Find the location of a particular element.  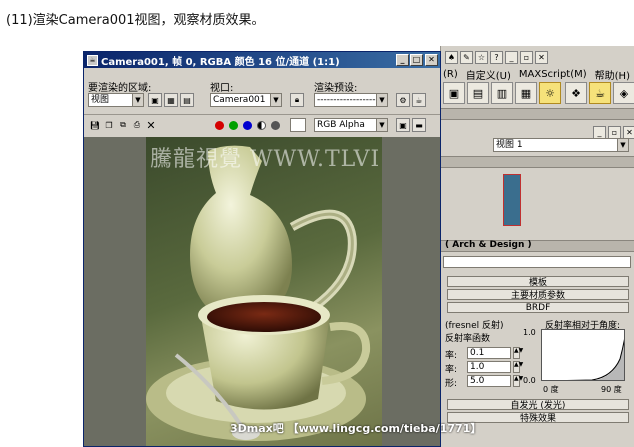

blue-channel-icon is located at coordinates (247, 125).